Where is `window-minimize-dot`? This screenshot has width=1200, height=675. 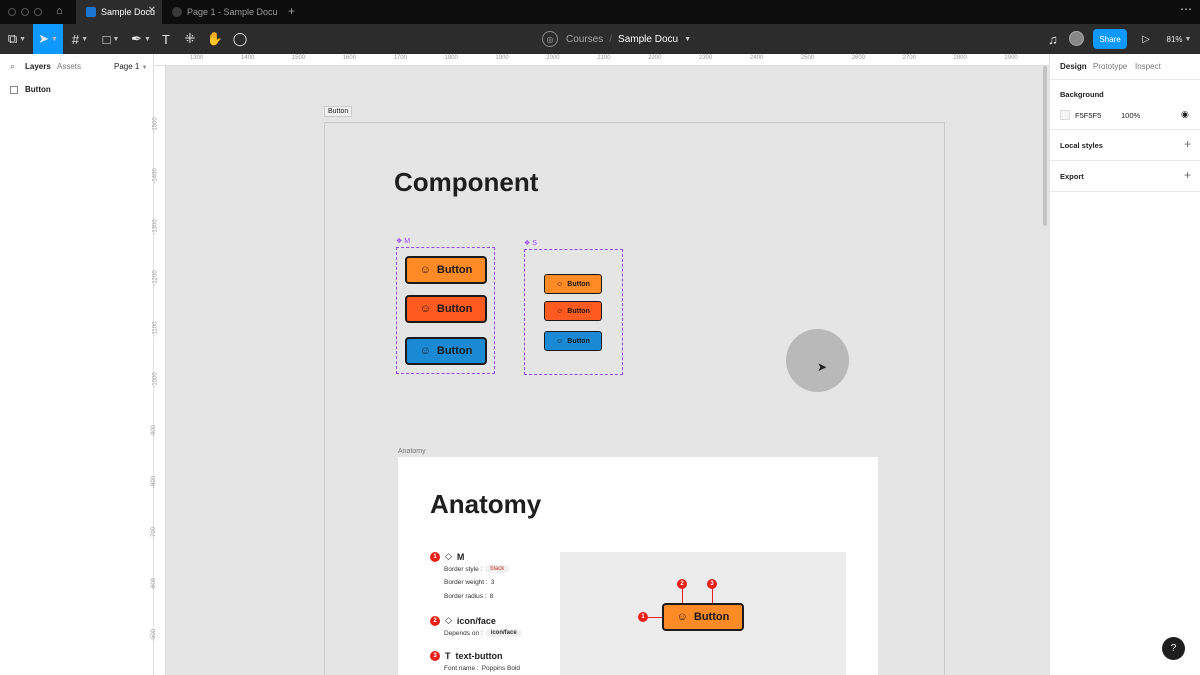 window-minimize-dot is located at coordinates (25, 12).